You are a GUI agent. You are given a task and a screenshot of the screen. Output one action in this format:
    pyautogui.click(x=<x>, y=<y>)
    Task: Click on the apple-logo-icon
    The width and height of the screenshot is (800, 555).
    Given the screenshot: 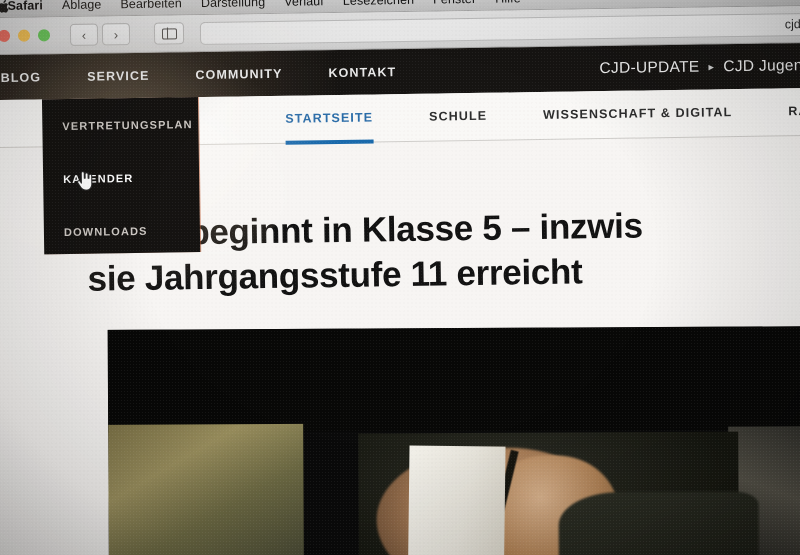 What is the action you would take?
    pyautogui.click(x=5, y=7)
    